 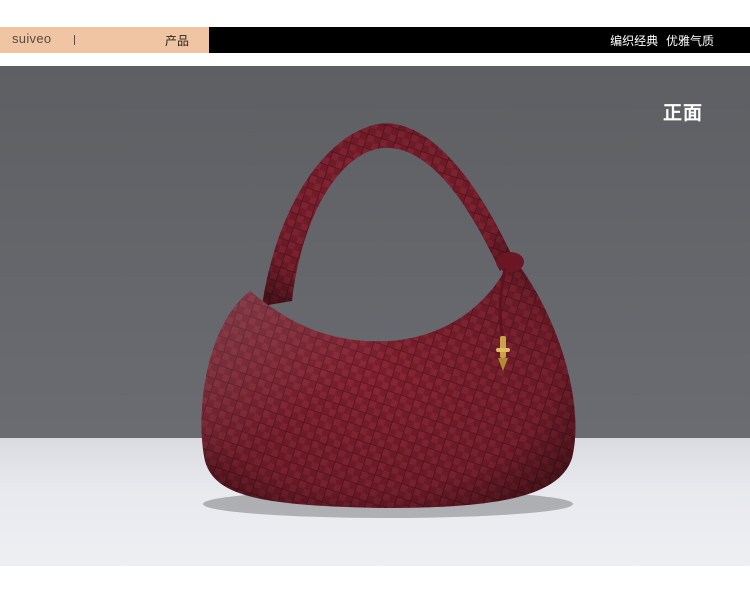 I want to click on brand-block: suiveo 产品, so click(x=104, y=40).